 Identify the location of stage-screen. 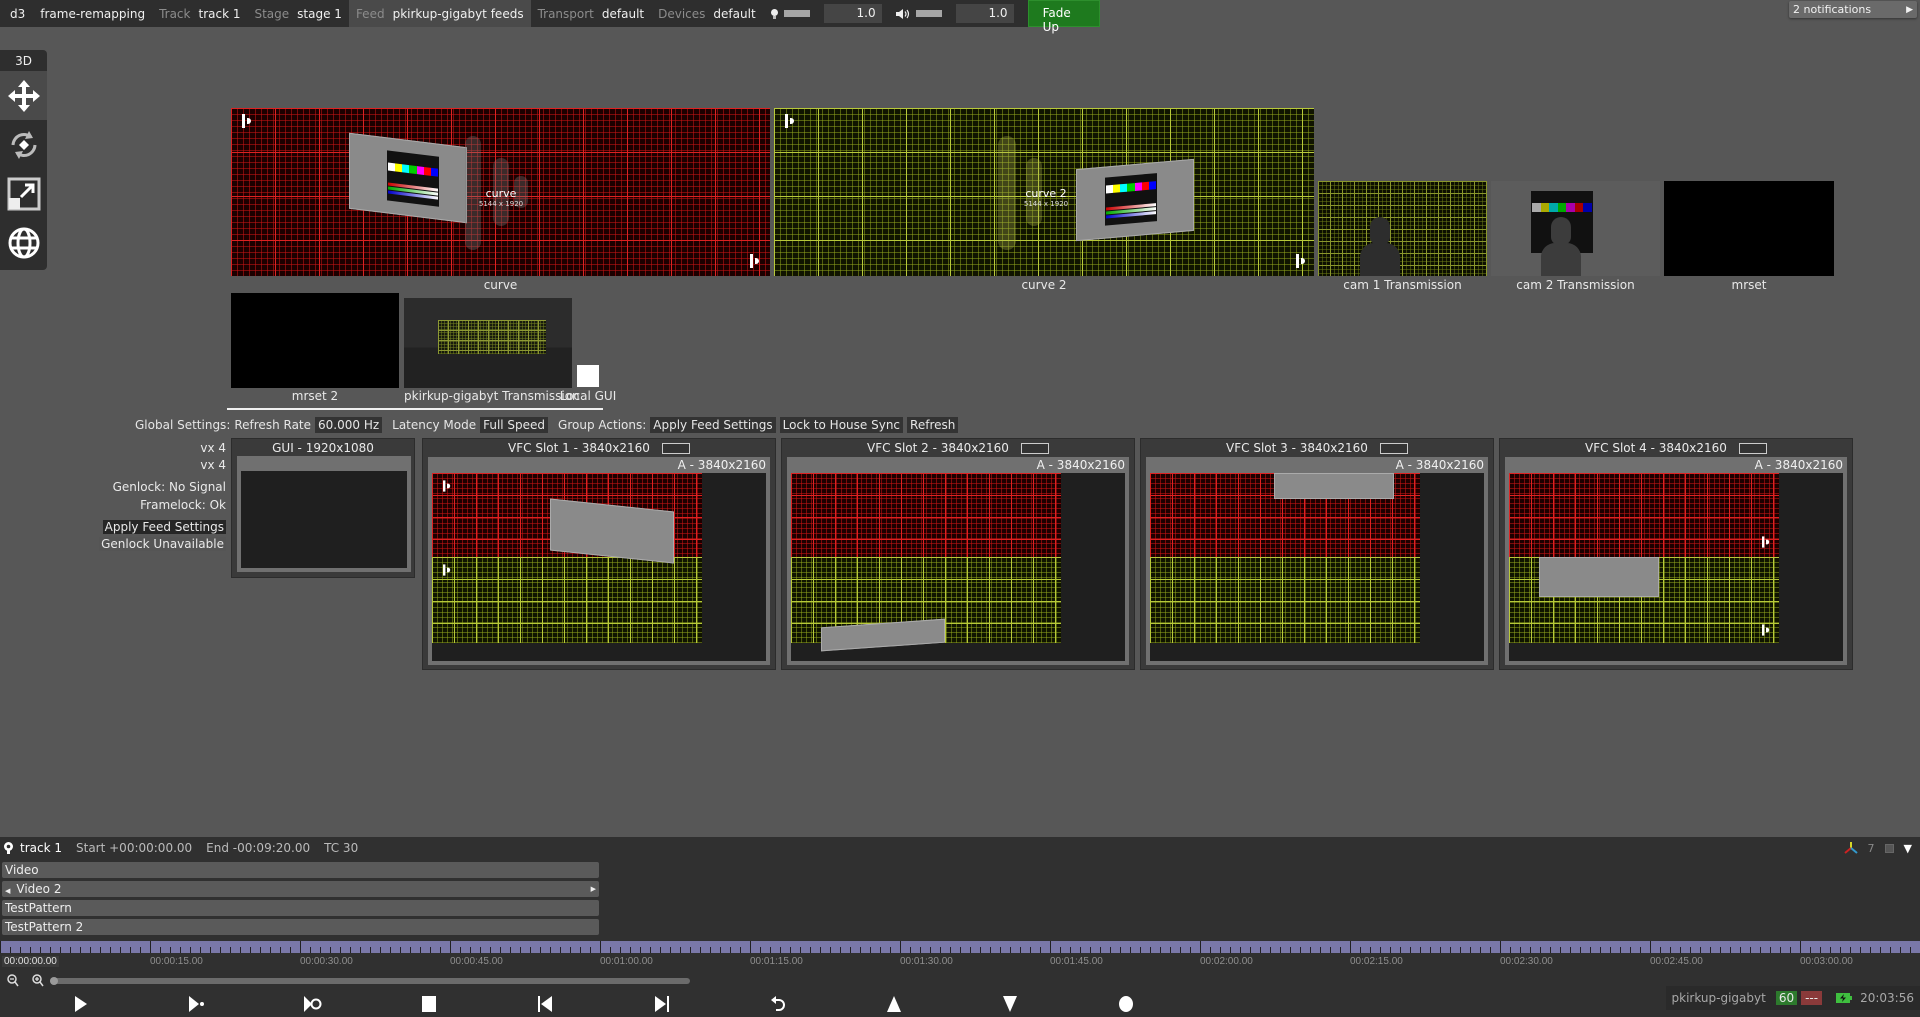
(492, 337).